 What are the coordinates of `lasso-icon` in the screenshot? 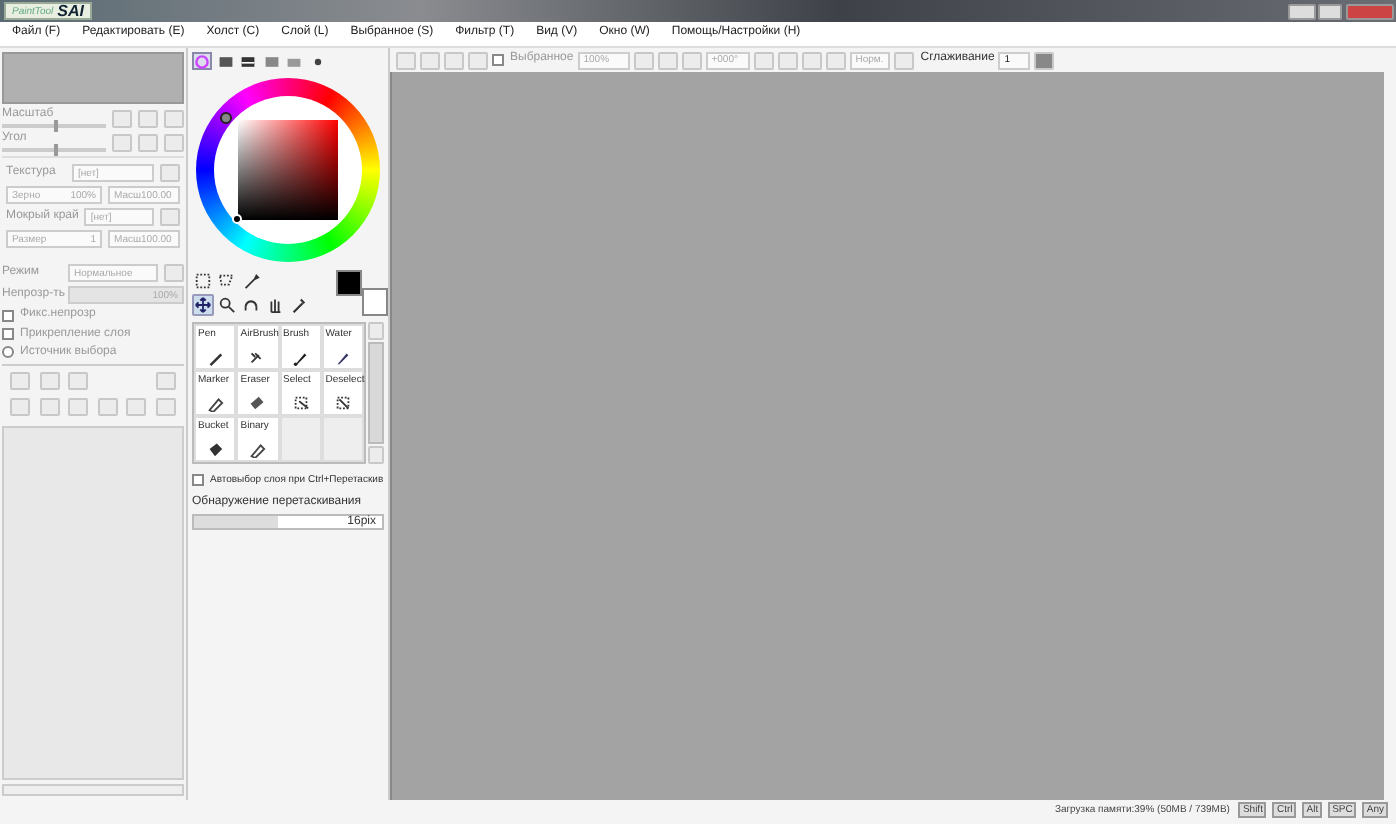 It's located at (227, 281).